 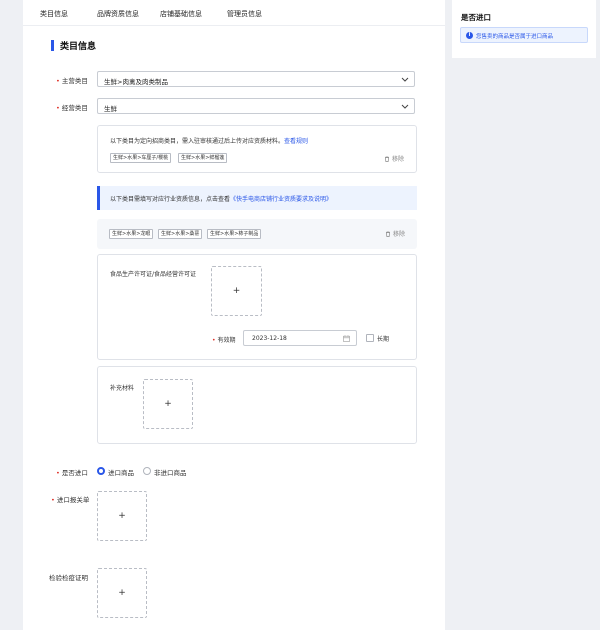 I want to click on supplement-box: 补充材料 +, so click(x=257, y=405).